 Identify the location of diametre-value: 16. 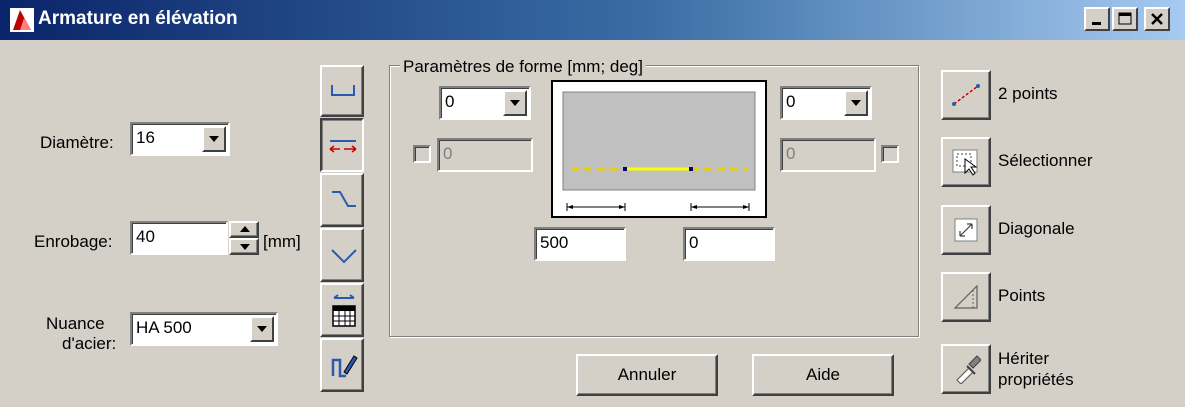
(145, 137).